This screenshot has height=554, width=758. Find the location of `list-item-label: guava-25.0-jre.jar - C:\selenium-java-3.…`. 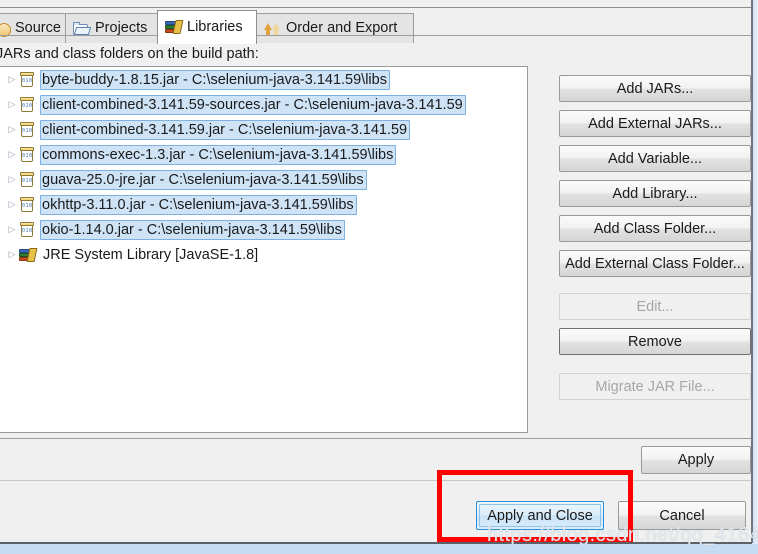

list-item-label: guava-25.0-jre.jar - C:\selenium-java-3.… is located at coordinates (203, 179).